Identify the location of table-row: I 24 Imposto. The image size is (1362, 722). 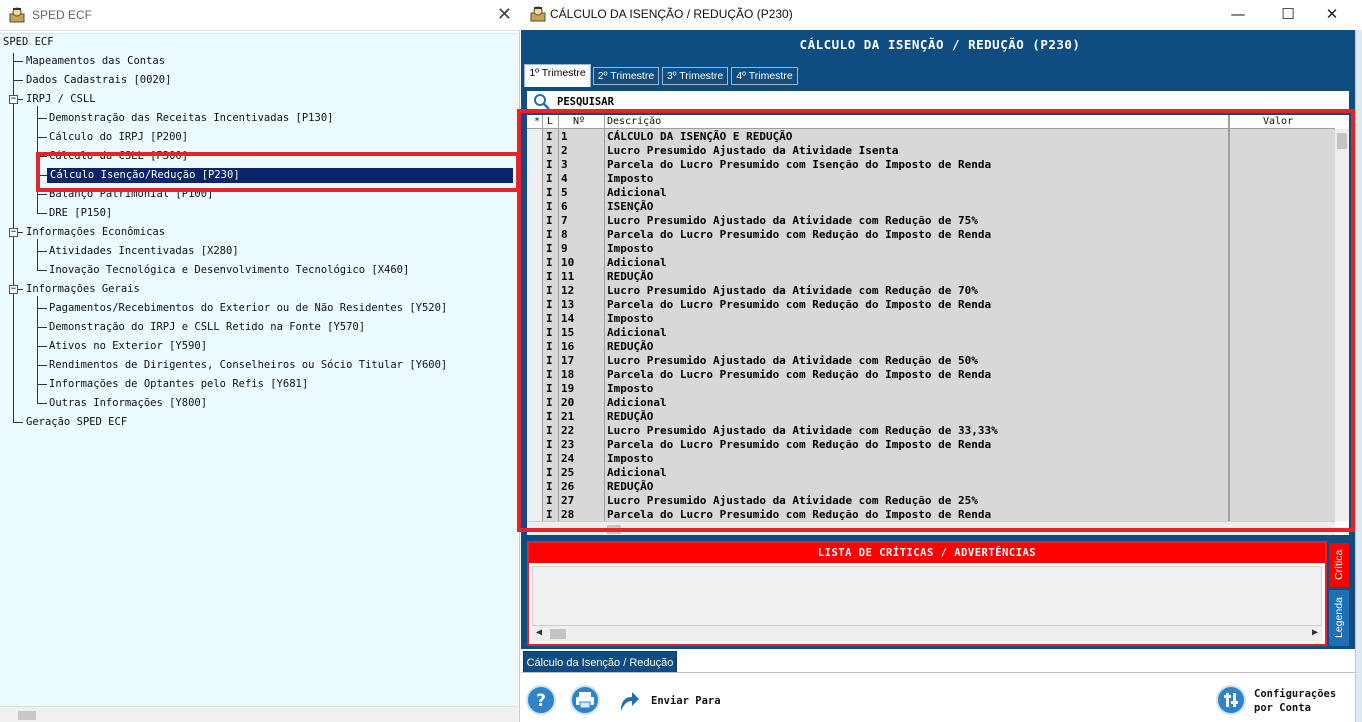
(931, 459).